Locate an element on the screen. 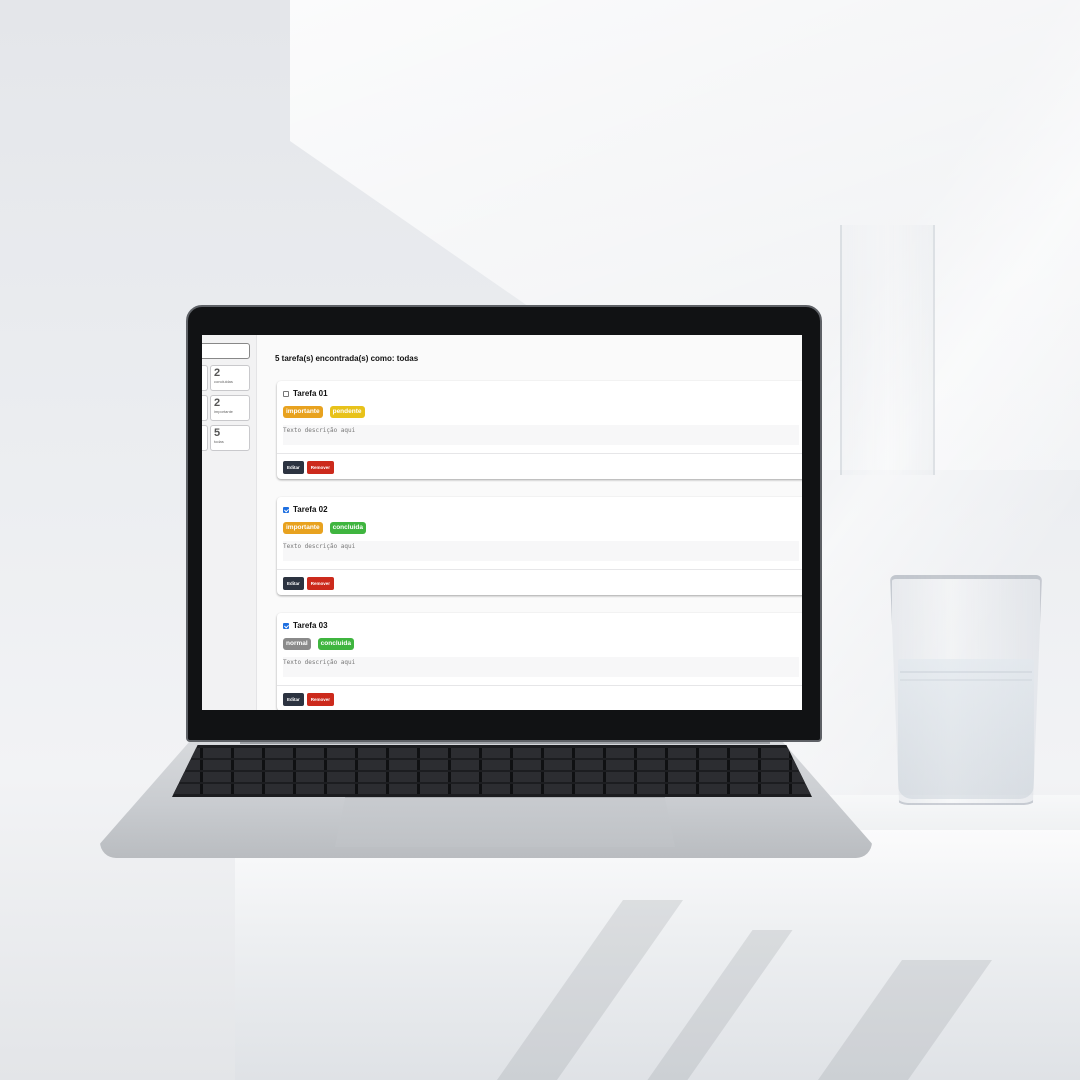 The image size is (1080, 1080). task-title: Tarefa 03 is located at coordinates (310, 625).